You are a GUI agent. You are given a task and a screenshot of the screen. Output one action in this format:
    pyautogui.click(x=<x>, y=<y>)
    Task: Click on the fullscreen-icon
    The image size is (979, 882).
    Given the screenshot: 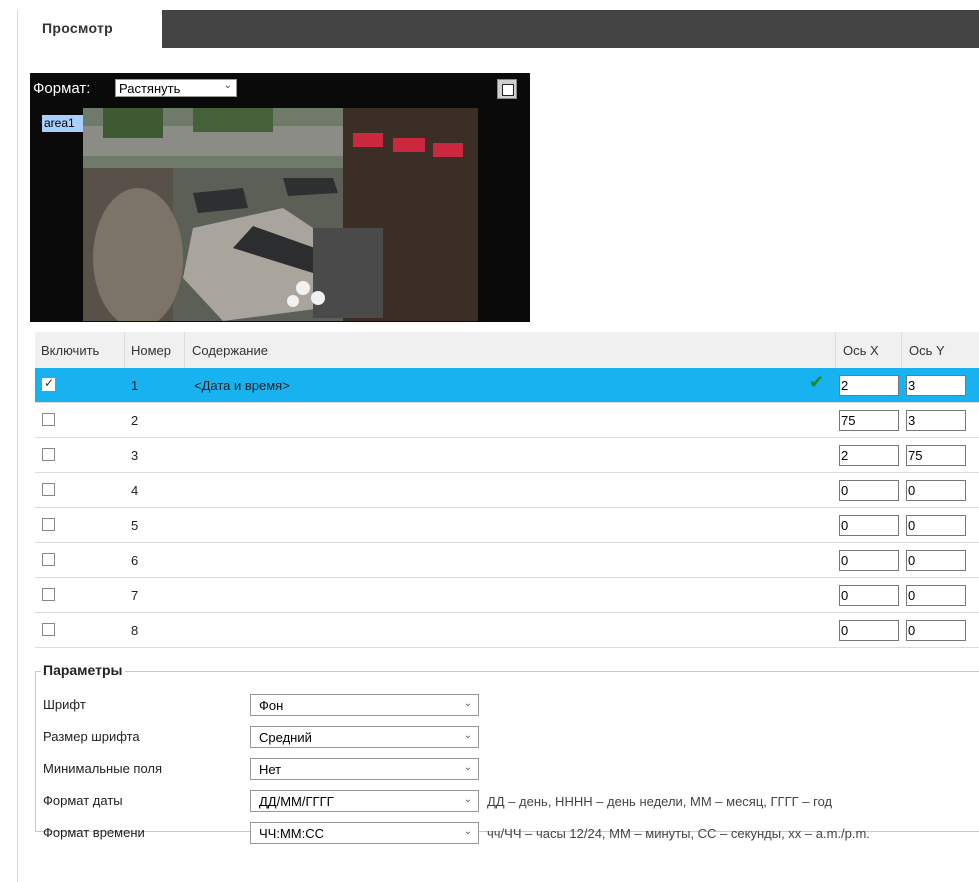 What is the action you would take?
    pyautogui.click(x=507, y=89)
    